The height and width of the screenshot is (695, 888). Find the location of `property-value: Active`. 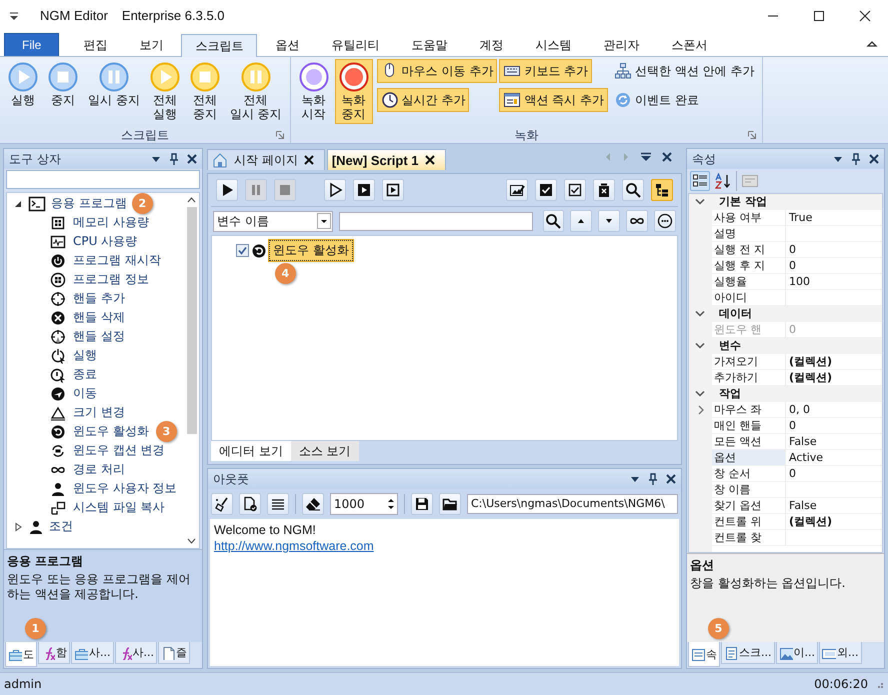

property-value: Active is located at coordinates (806, 457).